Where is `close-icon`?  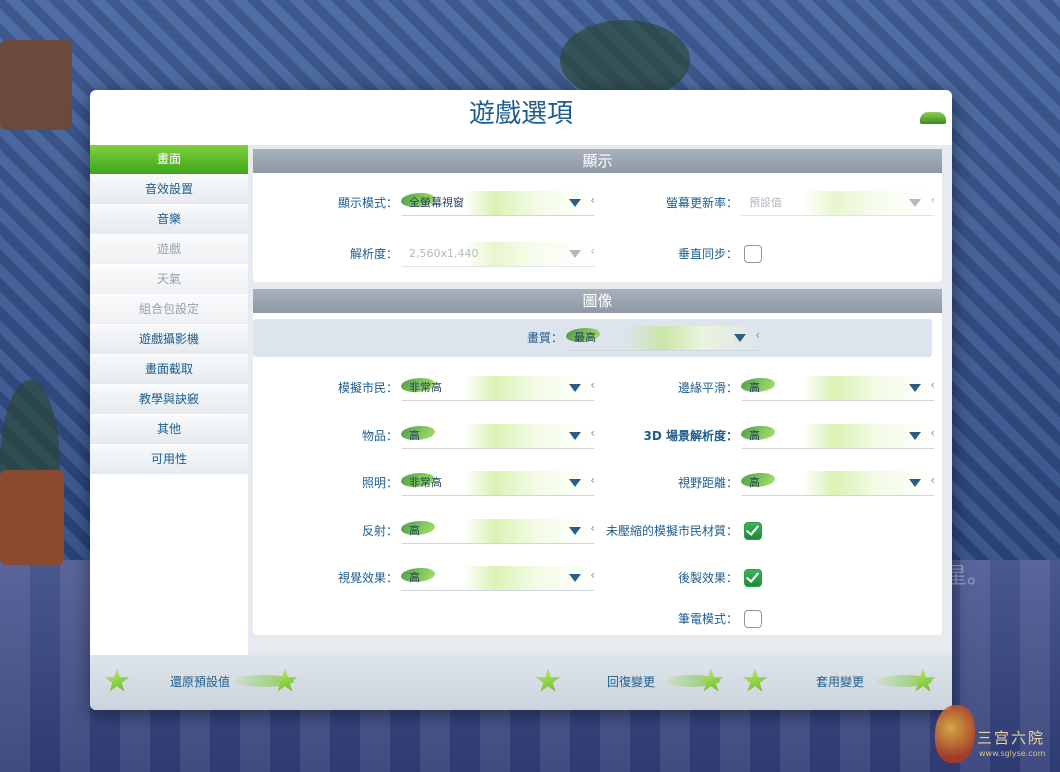
close-icon is located at coordinates (933, 118).